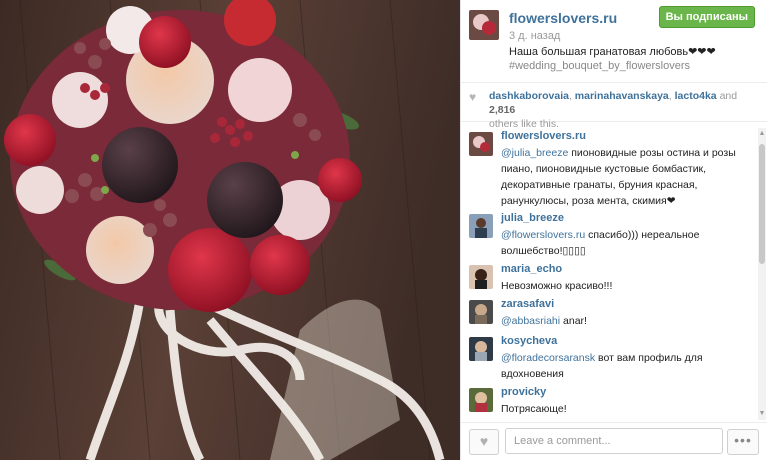  What do you see at coordinates (622, 96) in the screenshot?
I see `liker-username: marinahavanskaya` at bounding box center [622, 96].